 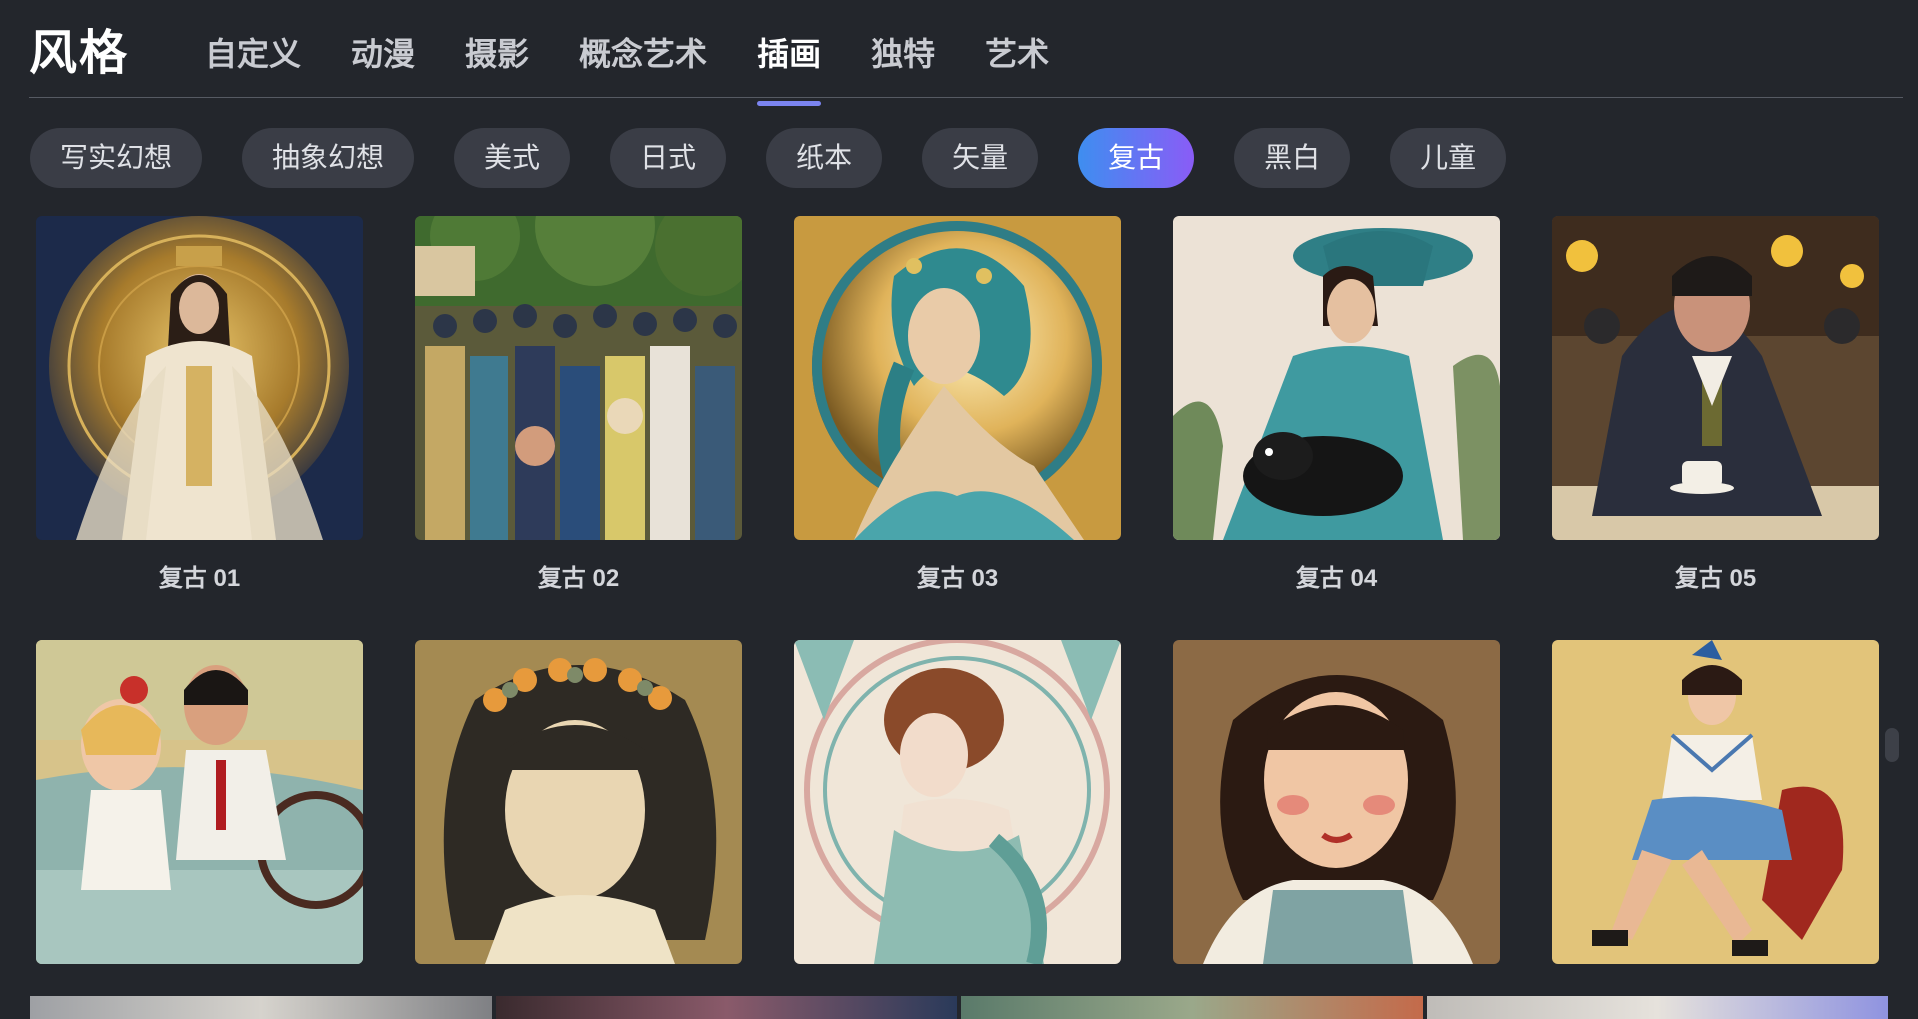 I want to click on category-tabs: 自定义 动漫 摄影 概念艺术 插画 独特 艺术, so click(x=627, y=67).